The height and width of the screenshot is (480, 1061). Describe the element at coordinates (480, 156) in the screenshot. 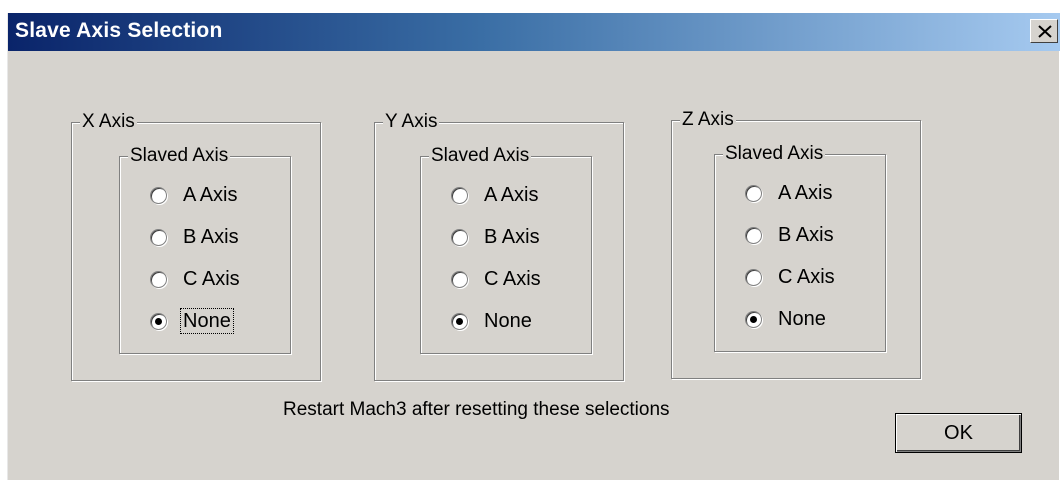

I see `y-slaved-axis-title: Slaved Axis` at that location.